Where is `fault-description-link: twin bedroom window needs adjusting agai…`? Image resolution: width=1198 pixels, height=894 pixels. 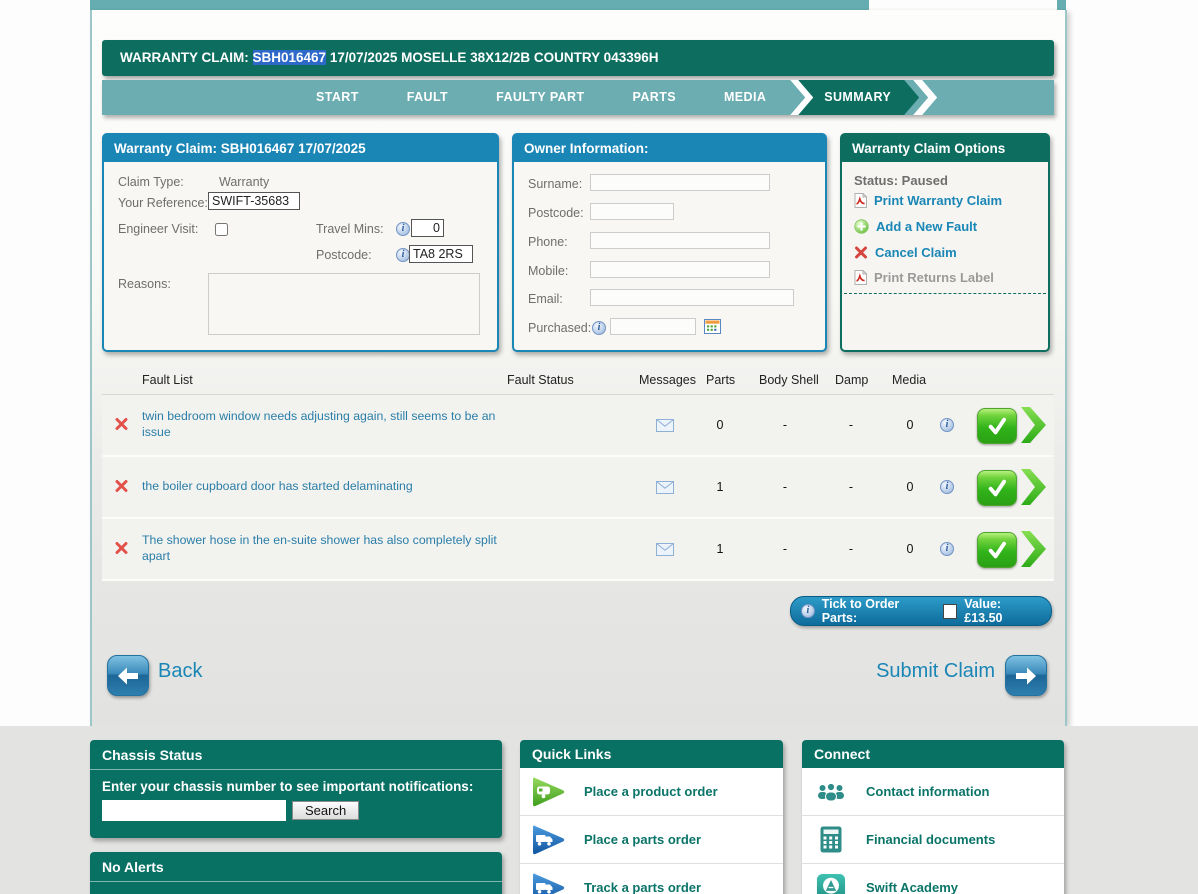
fault-description-link: twin bedroom window needs adjusting agai… is located at coordinates (322, 425).